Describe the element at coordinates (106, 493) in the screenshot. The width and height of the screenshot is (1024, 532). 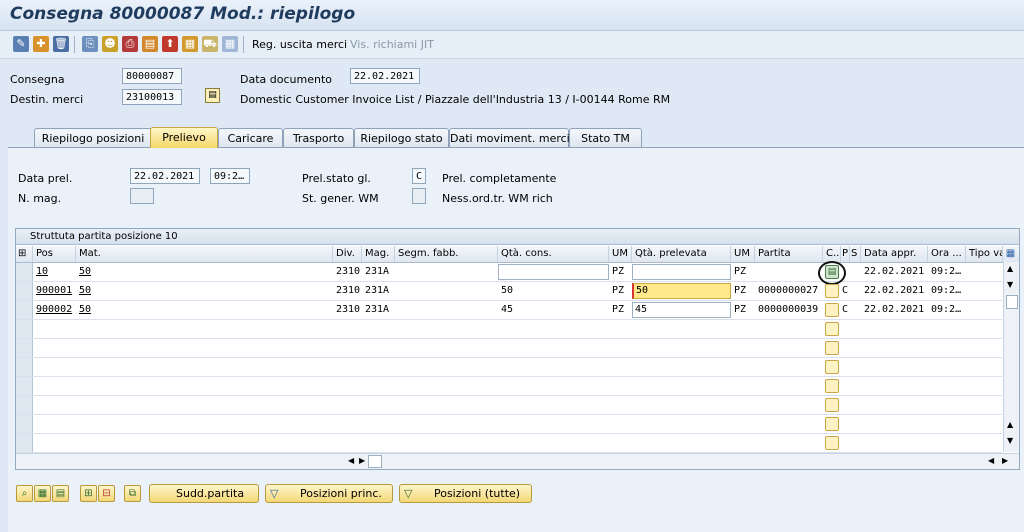
I see `delete-row-button: ⊟` at that location.